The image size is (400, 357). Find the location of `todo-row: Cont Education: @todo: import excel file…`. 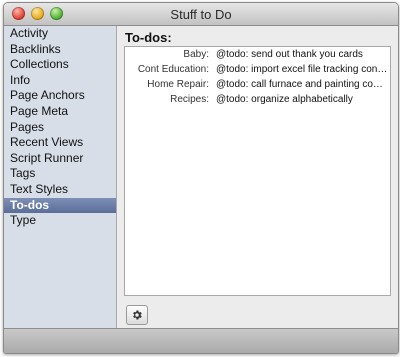

todo-row: Cont Education: @todo: import excel file… is located at coordinates (257, 69).